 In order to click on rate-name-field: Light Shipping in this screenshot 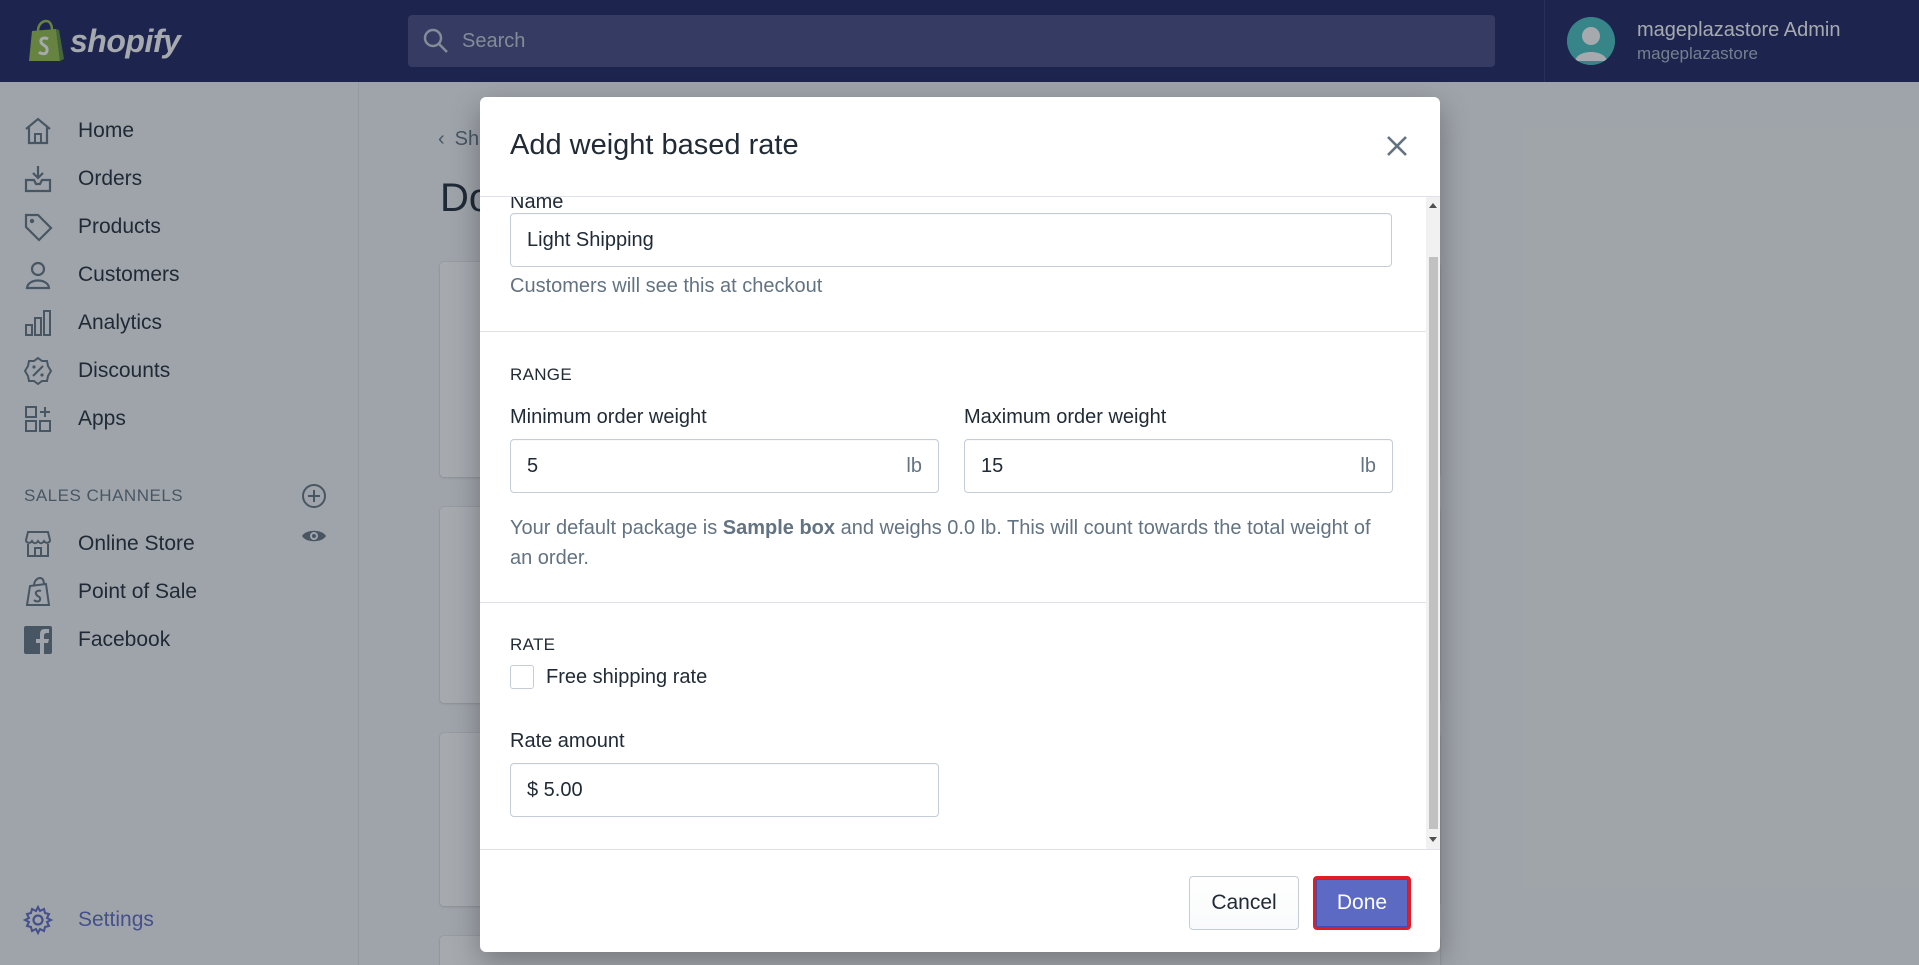, I will do `click(951, 240)`.